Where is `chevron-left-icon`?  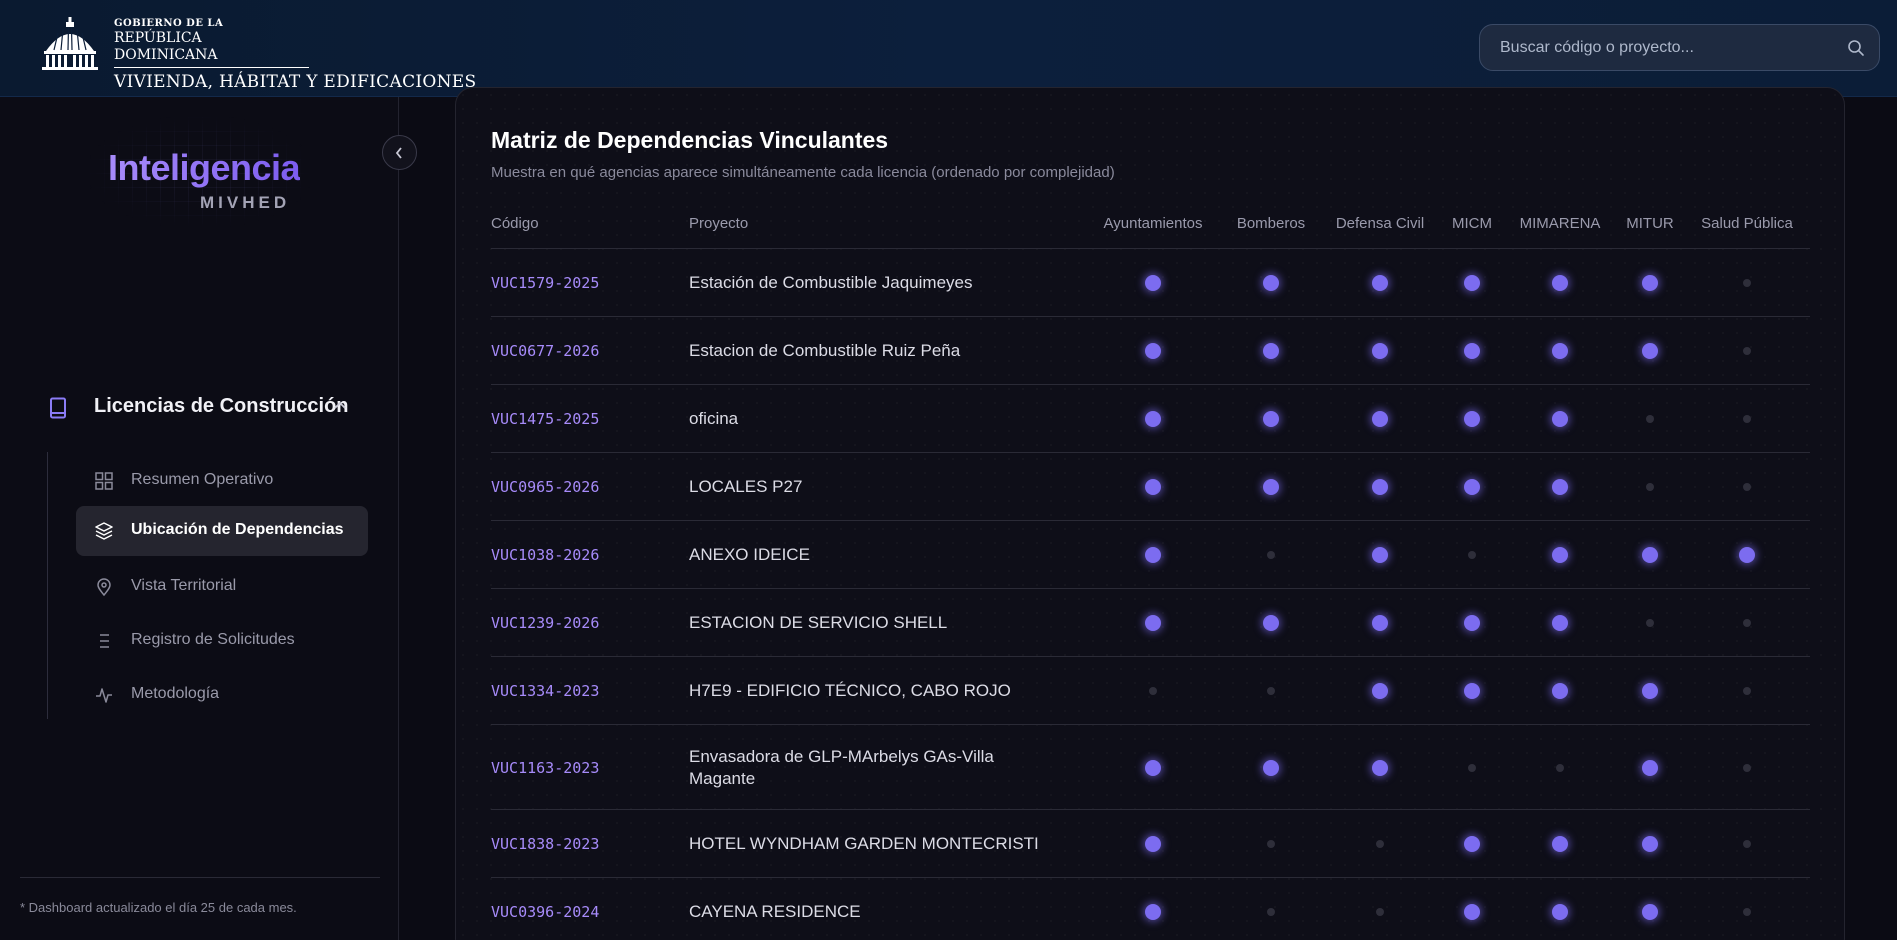
chevron-left-icon is located at coordinates (398, 153).